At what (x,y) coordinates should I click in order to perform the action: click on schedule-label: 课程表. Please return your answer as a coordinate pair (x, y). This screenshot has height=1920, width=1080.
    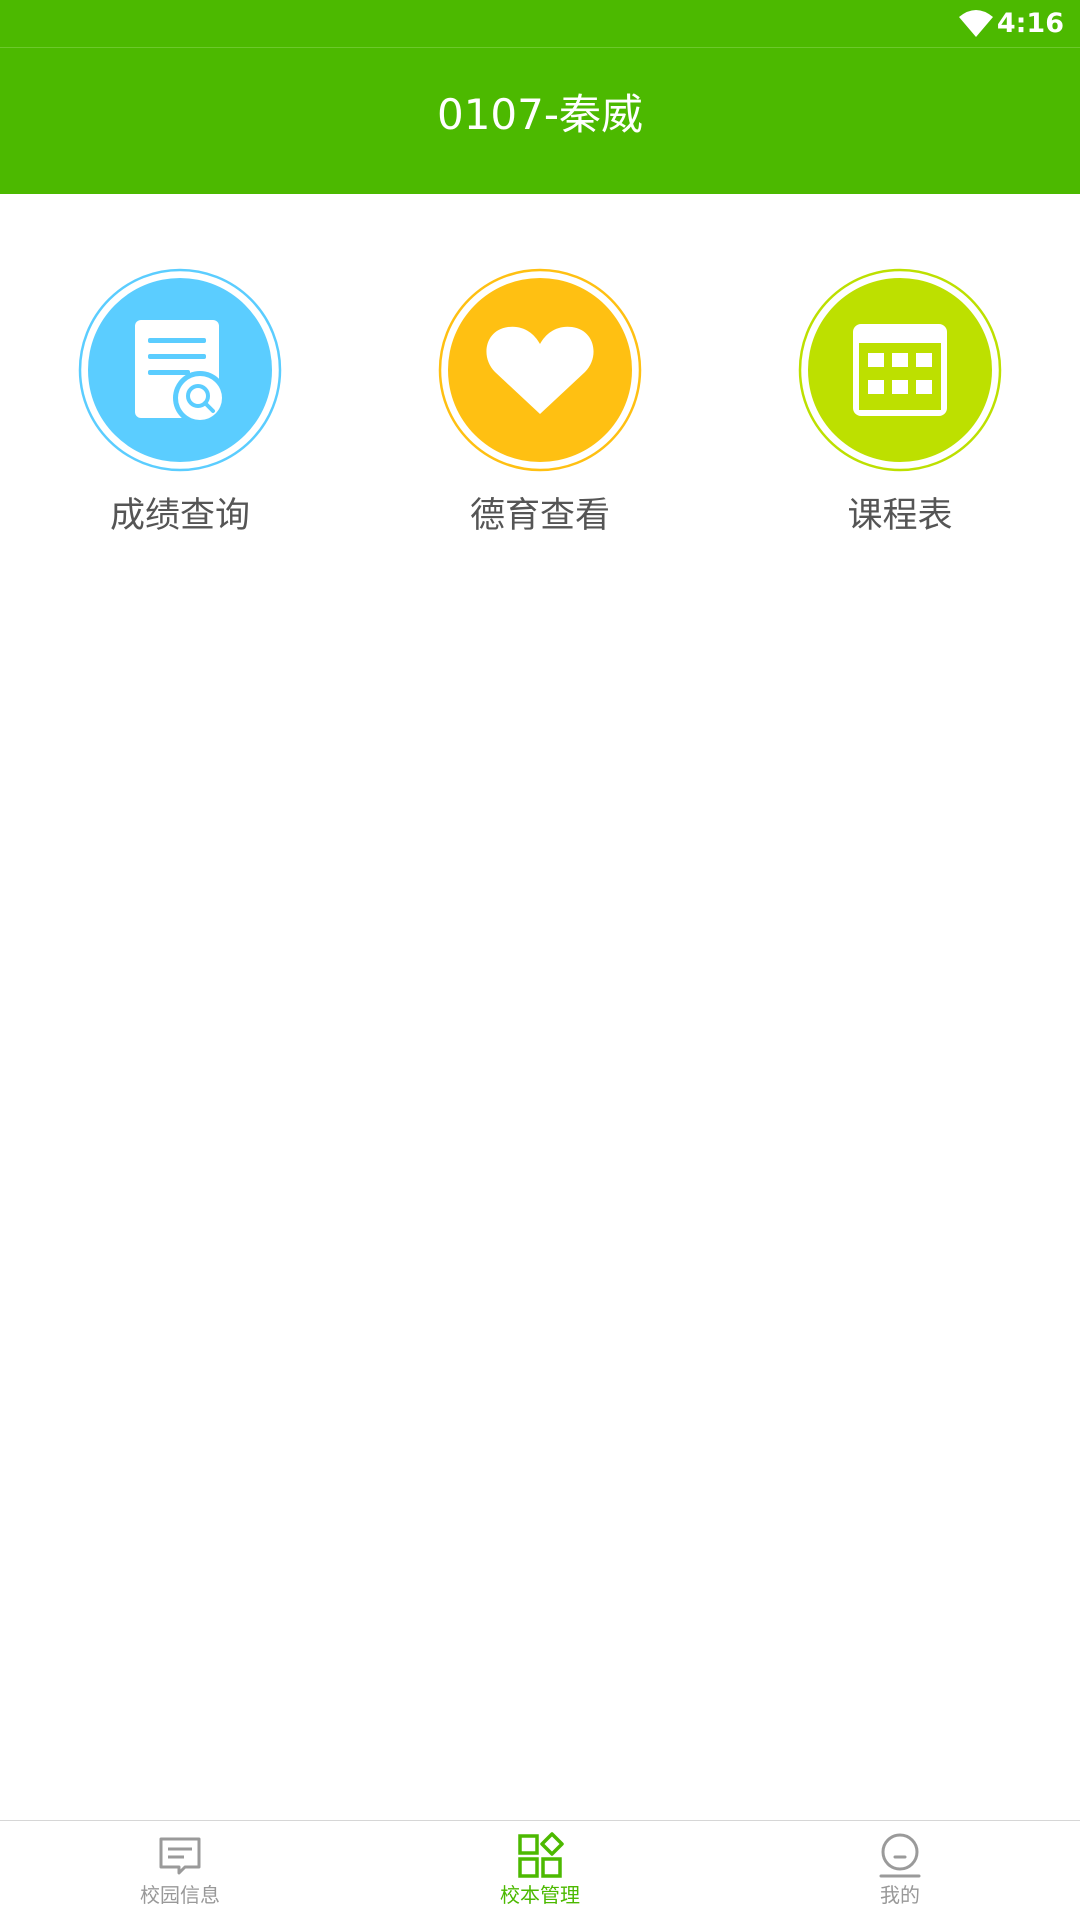
    Looking at the image, I should click on (900, 516).